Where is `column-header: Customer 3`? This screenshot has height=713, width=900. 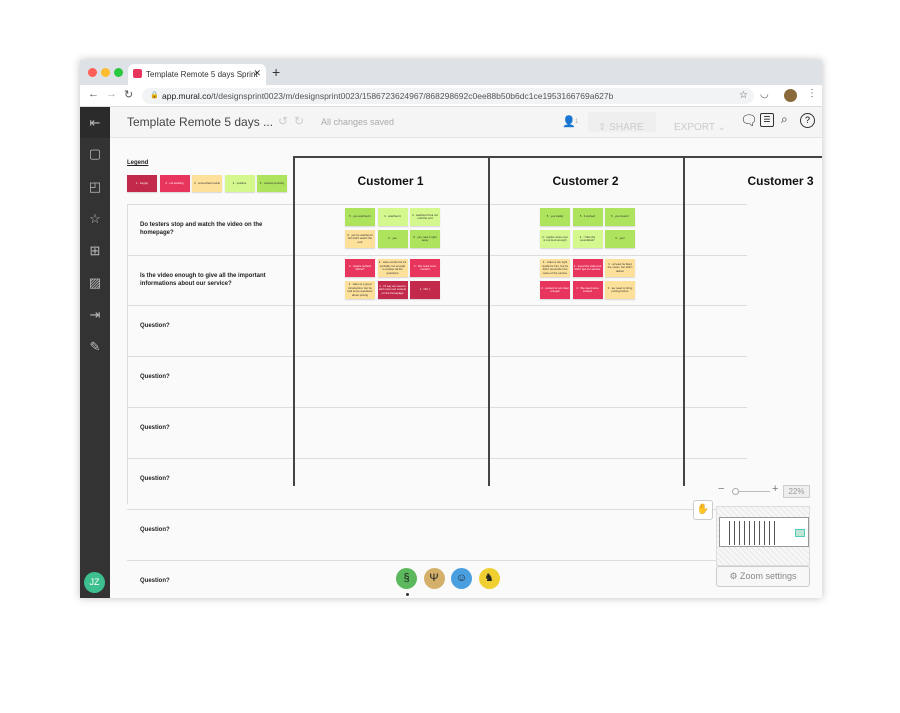
column-header: Customer 3 is located at coordinates (780, 181).